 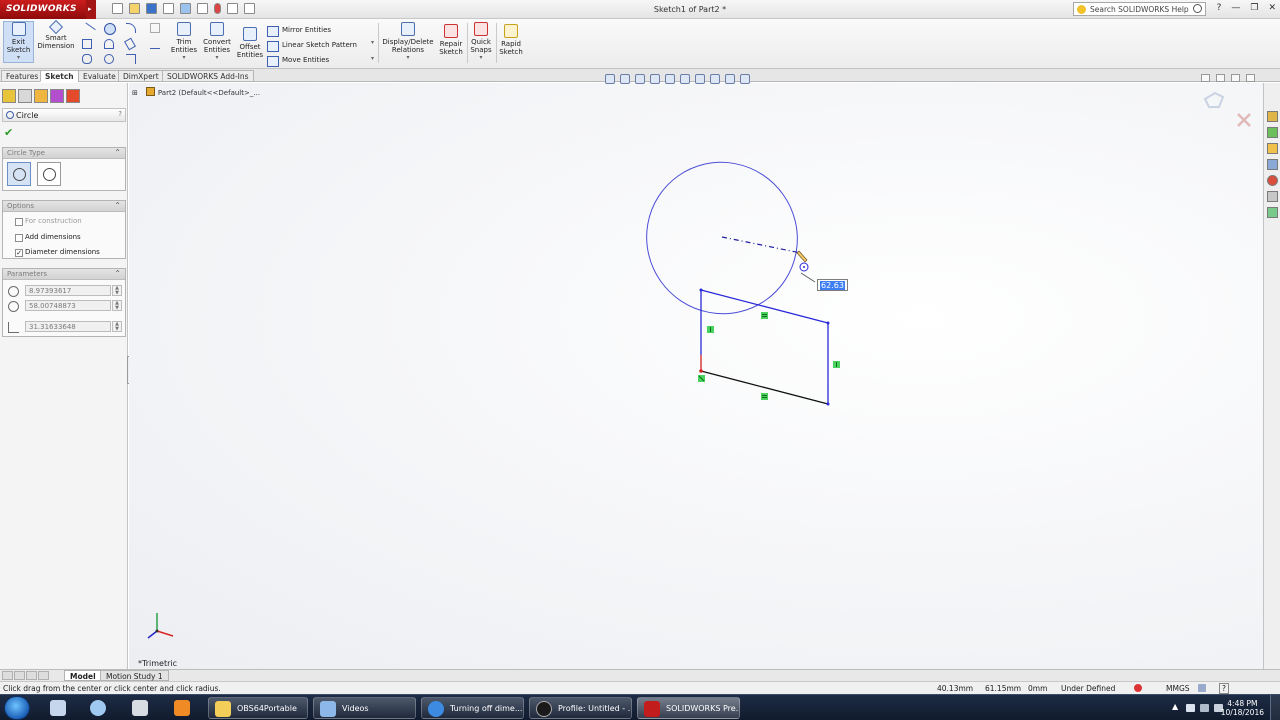 I want to click on convert-entities-button: Convert Entities ▾, so click(x=217, y=42).